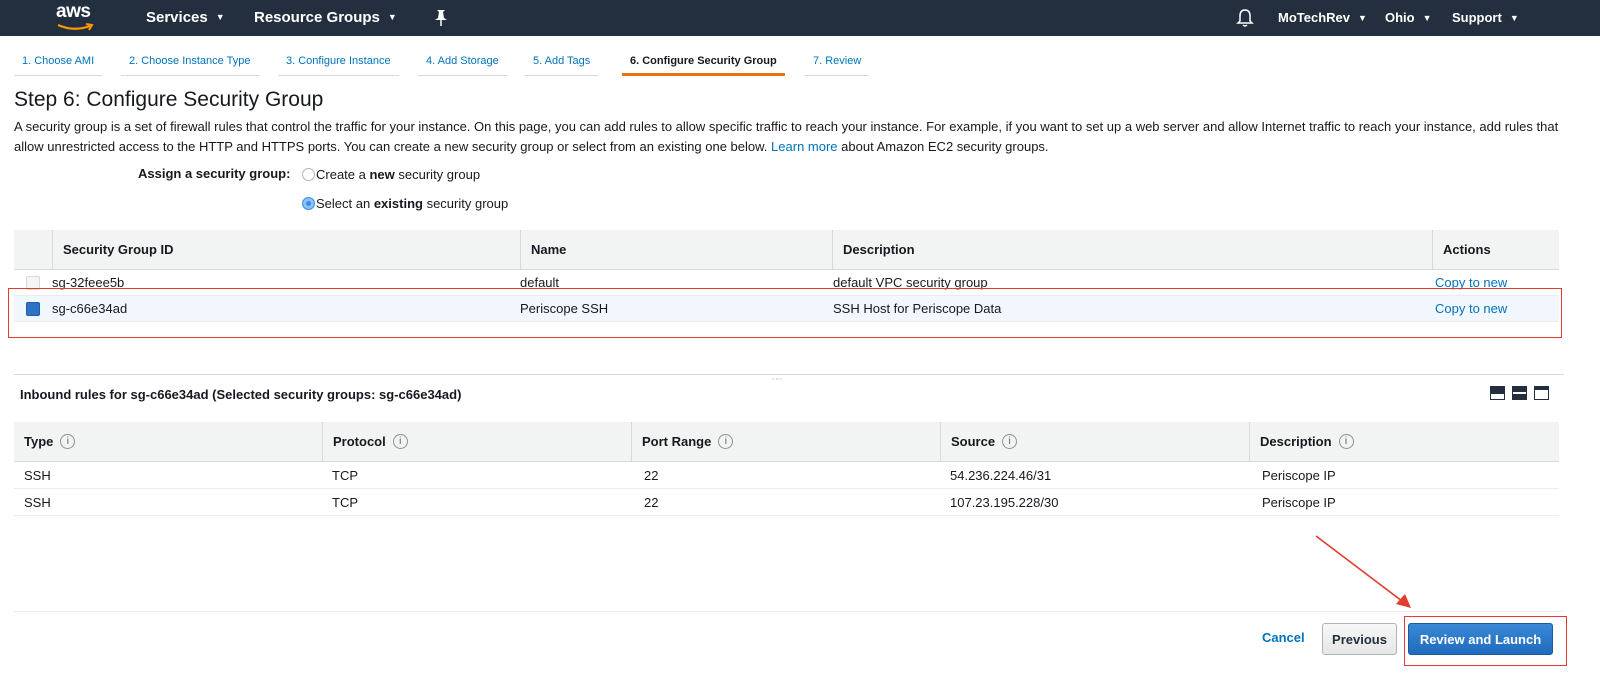 Image resolution: width=1600 pixels, height=683 pixels. I want to click on col-port-range: Port Range i, so click(785, 442).